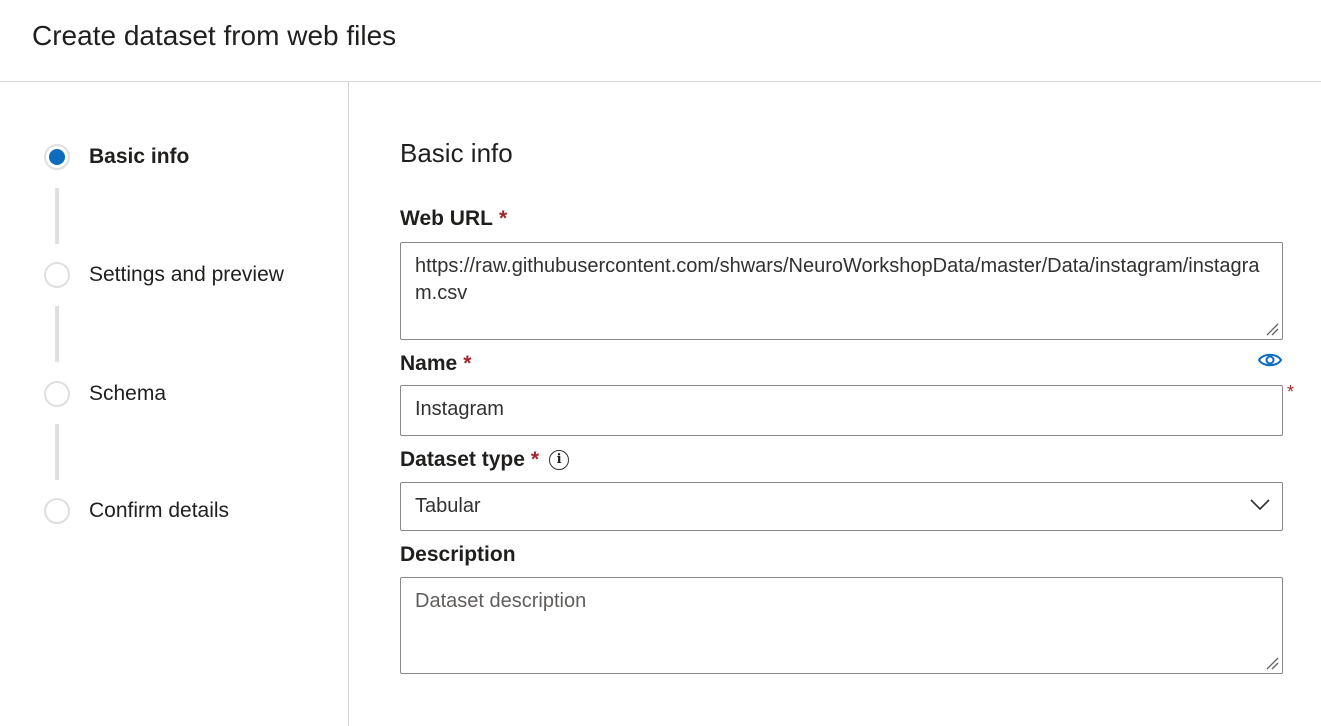 This screenshot has height=726, width=1321. I want to click on web-url-label: Web URL *, so click(453, 219).